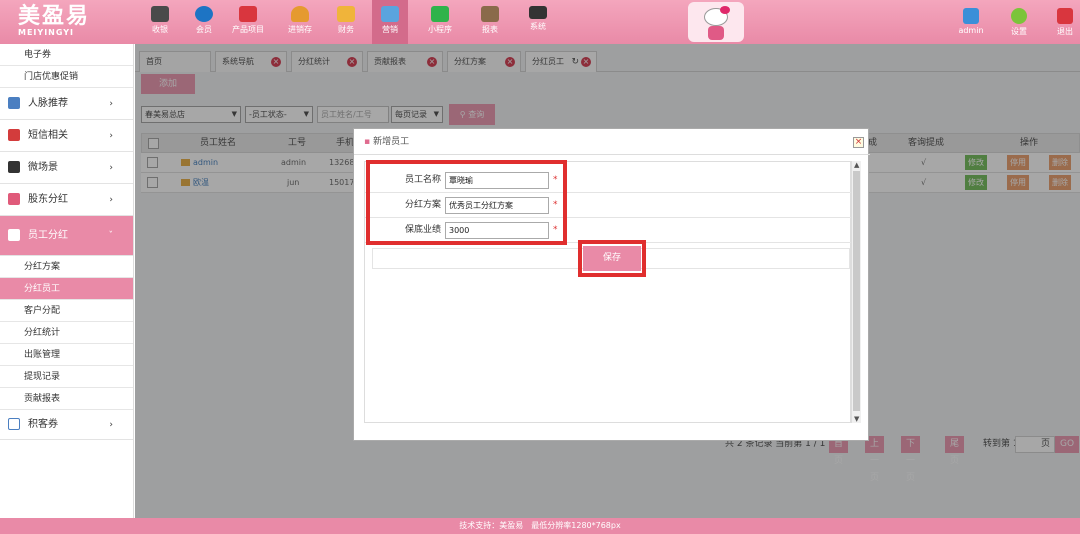  I want to click on modal-scrollbar: ▲ ▼, so click(856, 292).